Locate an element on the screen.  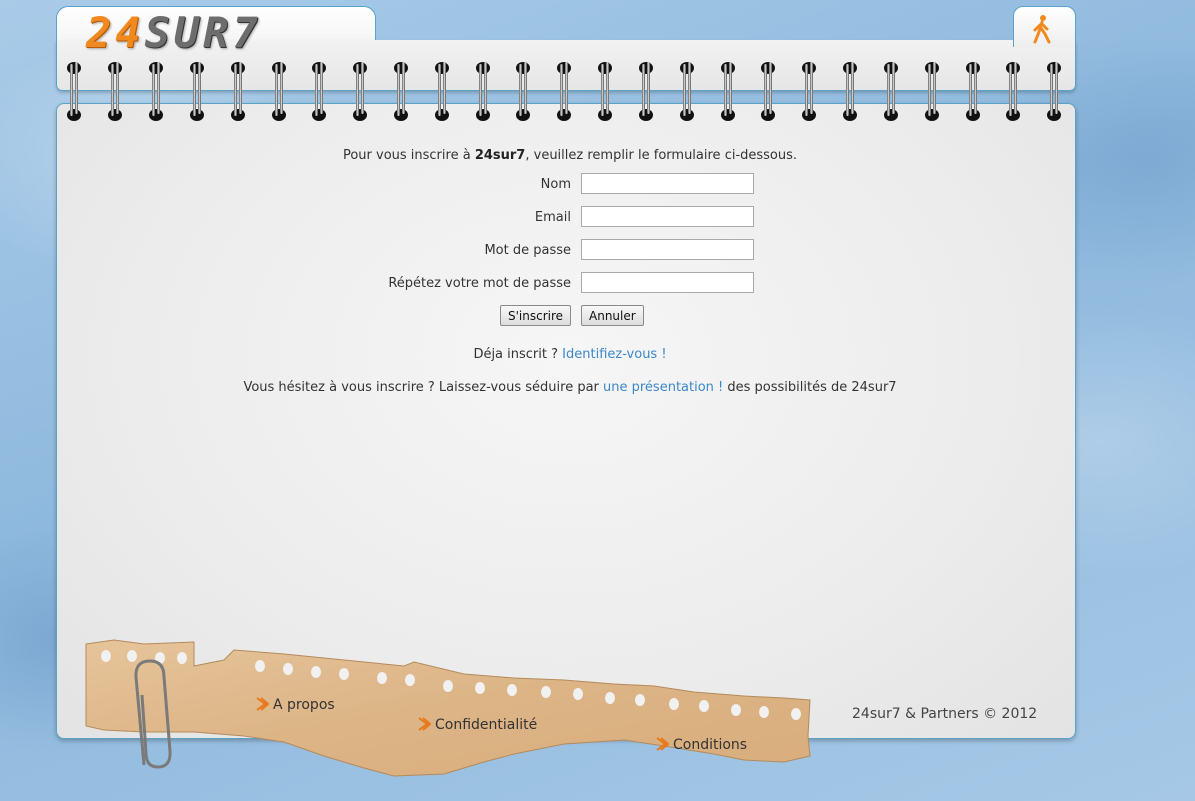
login-line: Déja inscrit ? Identifiez-vous ! is located at coordinates (570, 354).